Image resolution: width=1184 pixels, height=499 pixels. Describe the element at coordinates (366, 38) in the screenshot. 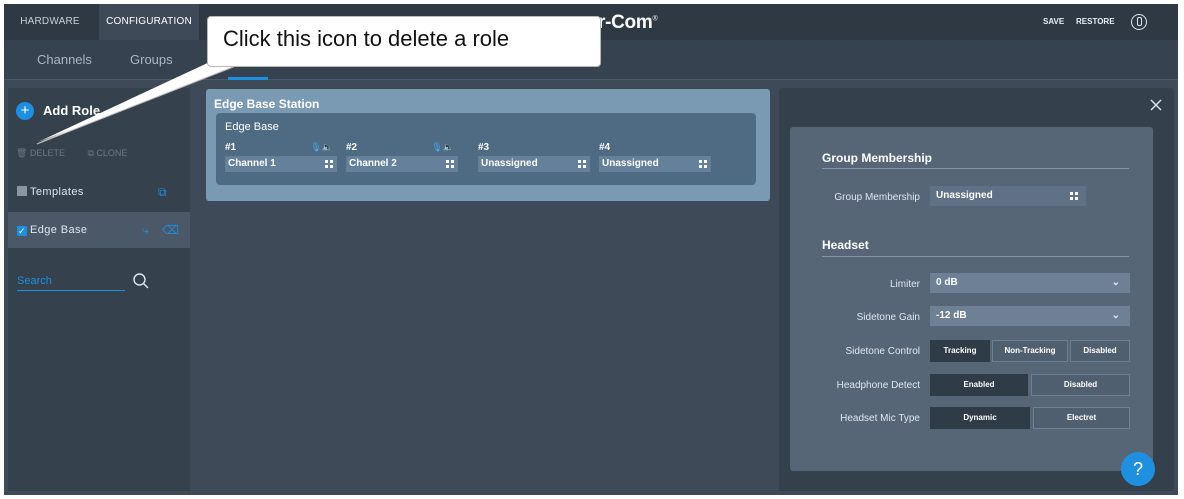

I see `callout-text: Click this icon to delete a role` at that location.